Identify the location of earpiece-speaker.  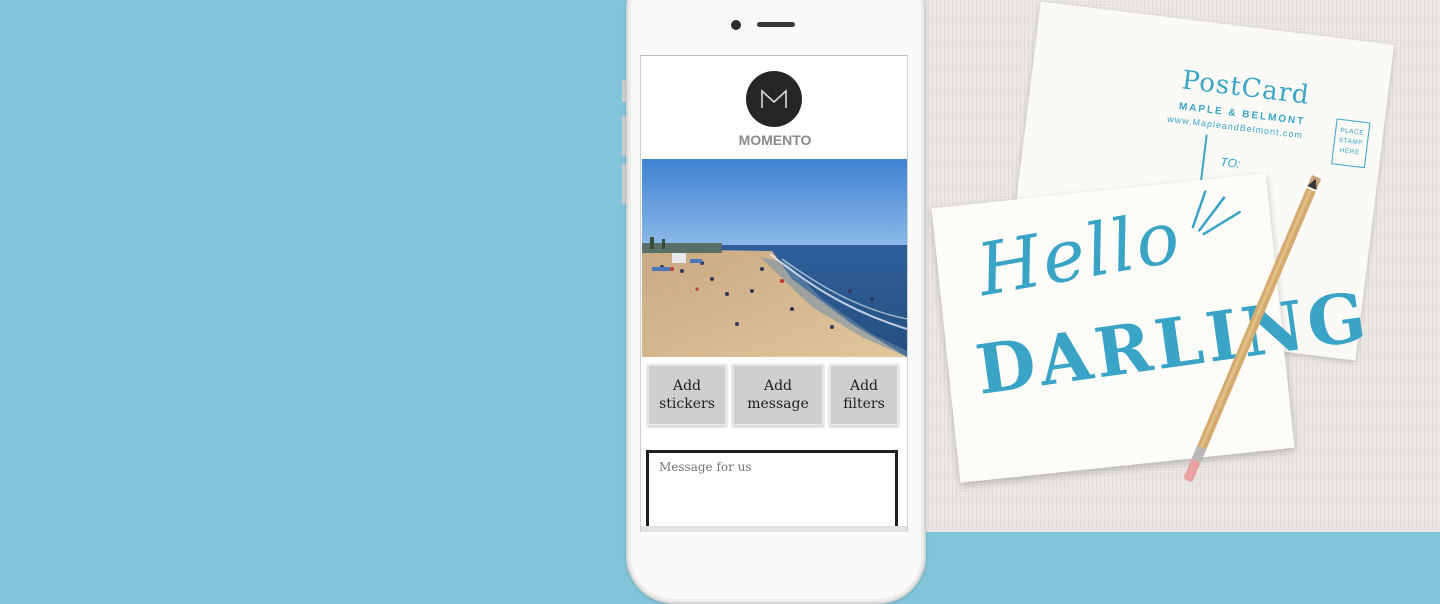
(776, 24).